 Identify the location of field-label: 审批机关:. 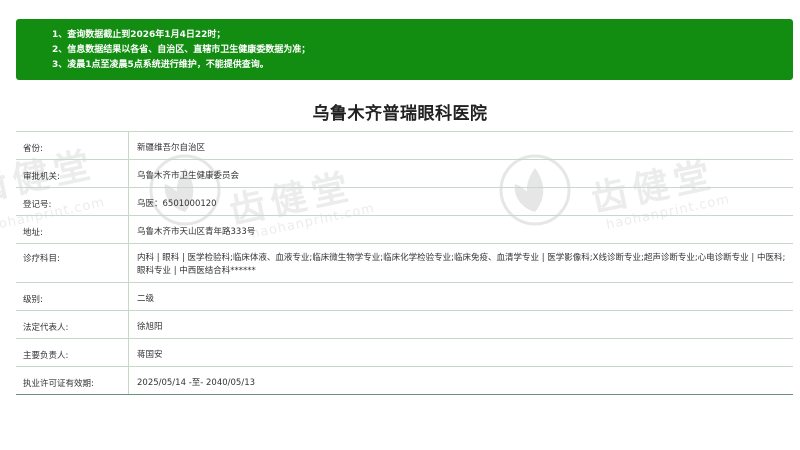
(72, 173).